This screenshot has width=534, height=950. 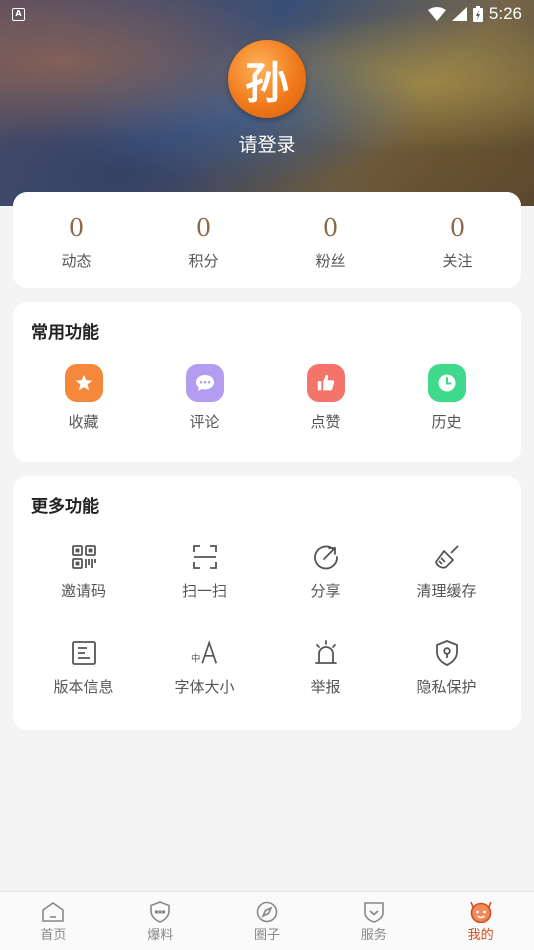 I want to click on font-size-button: 中 字体大小, so click(x=204, y=667).